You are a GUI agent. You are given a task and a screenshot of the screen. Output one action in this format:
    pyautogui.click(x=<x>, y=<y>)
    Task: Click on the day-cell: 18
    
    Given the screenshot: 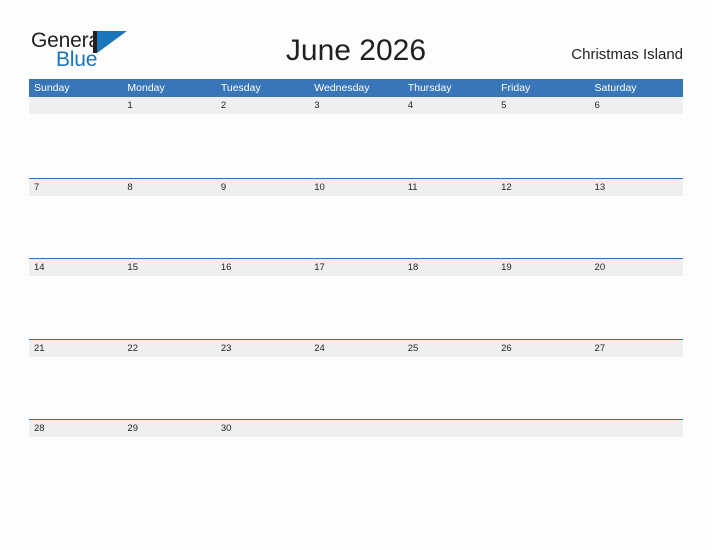 What is the action you would take?
    pyautogui.click(x=449, y=267)
    